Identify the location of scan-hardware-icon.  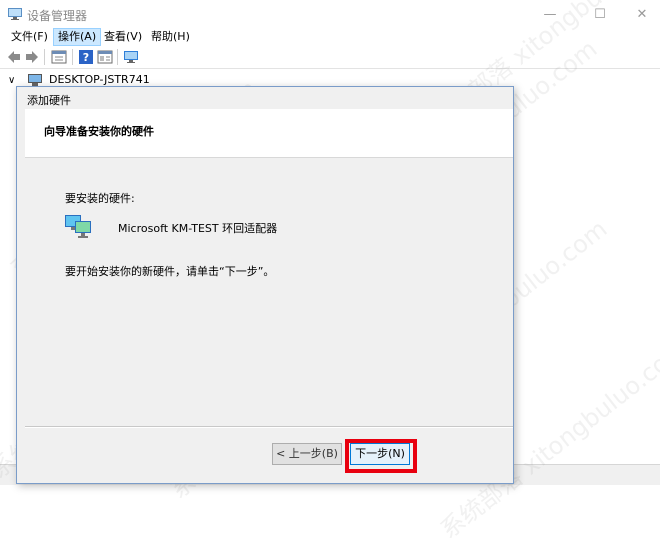
(131, 57).